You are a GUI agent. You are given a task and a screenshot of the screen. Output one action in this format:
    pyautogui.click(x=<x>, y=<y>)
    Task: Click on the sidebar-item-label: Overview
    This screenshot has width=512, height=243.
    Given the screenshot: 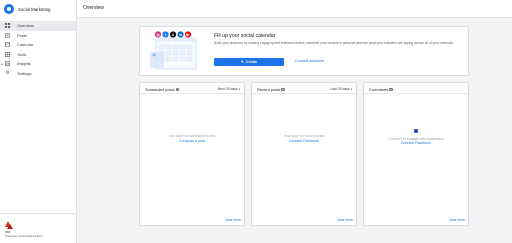 What is the action you would take?
    pyautogui.click(x=25, y=26)
    